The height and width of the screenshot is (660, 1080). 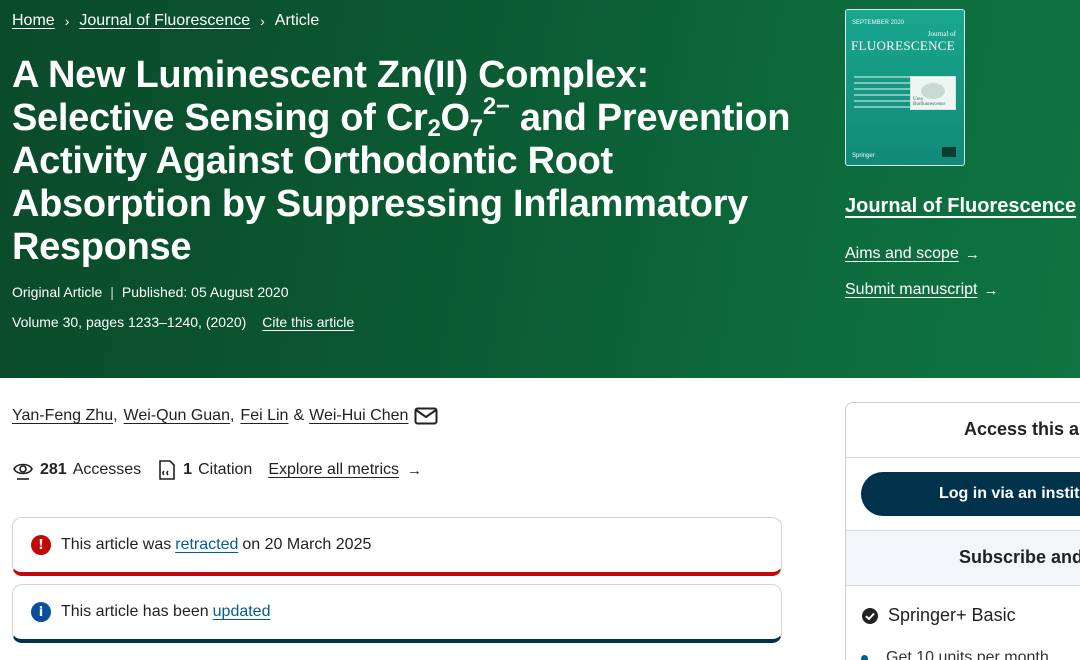 I want to click on cover-barcode, so click(x=949, y=152).